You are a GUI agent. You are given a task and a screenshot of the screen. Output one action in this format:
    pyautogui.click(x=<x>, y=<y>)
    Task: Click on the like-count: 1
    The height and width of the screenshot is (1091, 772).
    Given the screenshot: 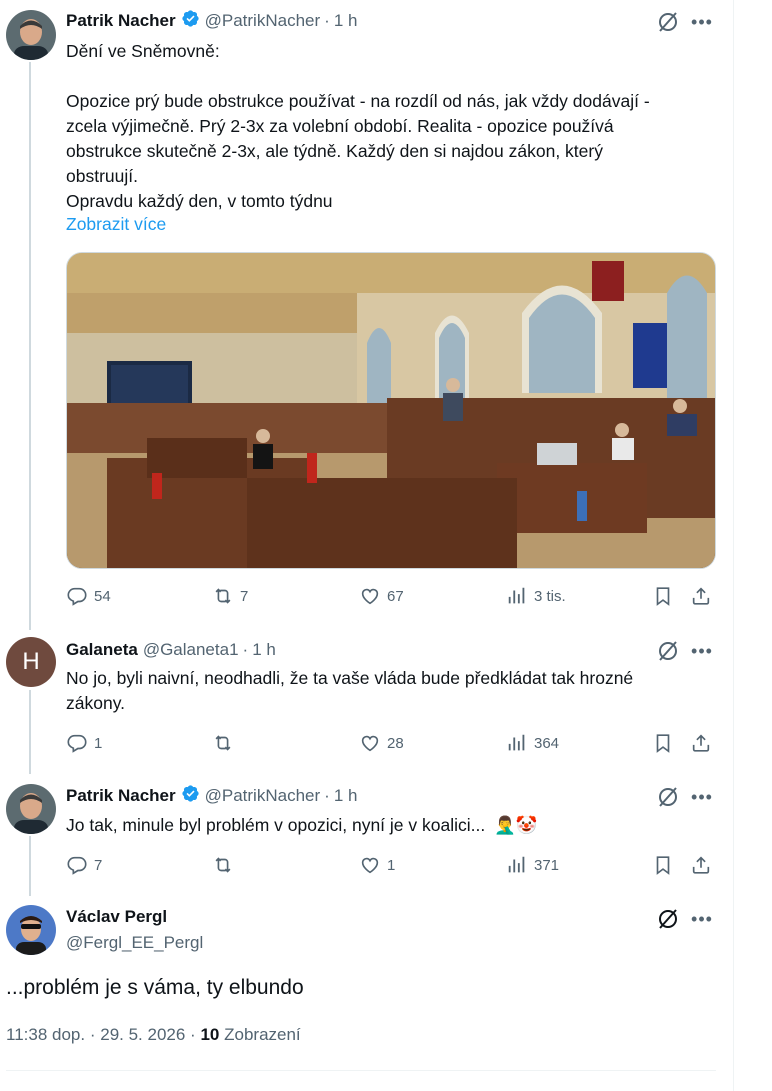 What is the action you would take?
    pyautogui.click(x=391, y=865)
    